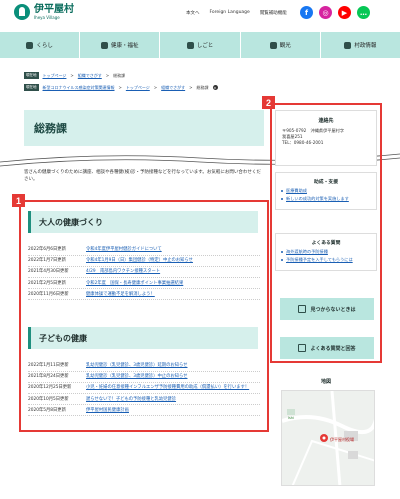 This screenshot has width=400, height=499. What do you see at coordinates (75, 75) in the screenshot?
I see `breadcrumb: 現在地 トップページ > 組織でさがす > 総務課` at bounding box center [75, 75].